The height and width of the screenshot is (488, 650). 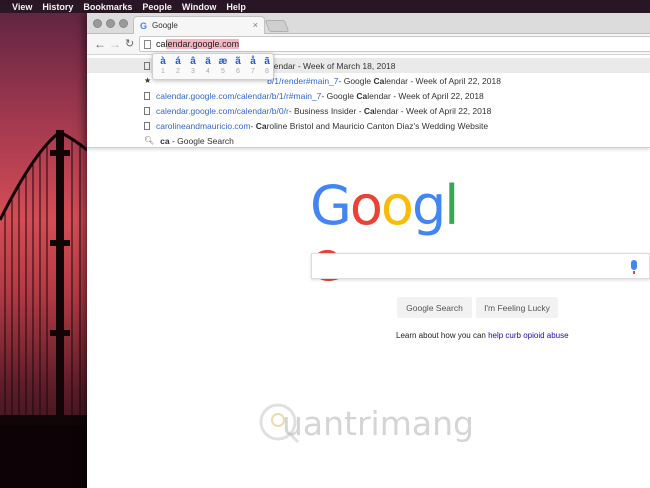 What do you see at coordinates (178, 65) in the screenshot?
I see `accent-option: á2` at bounding box center [178, 65].